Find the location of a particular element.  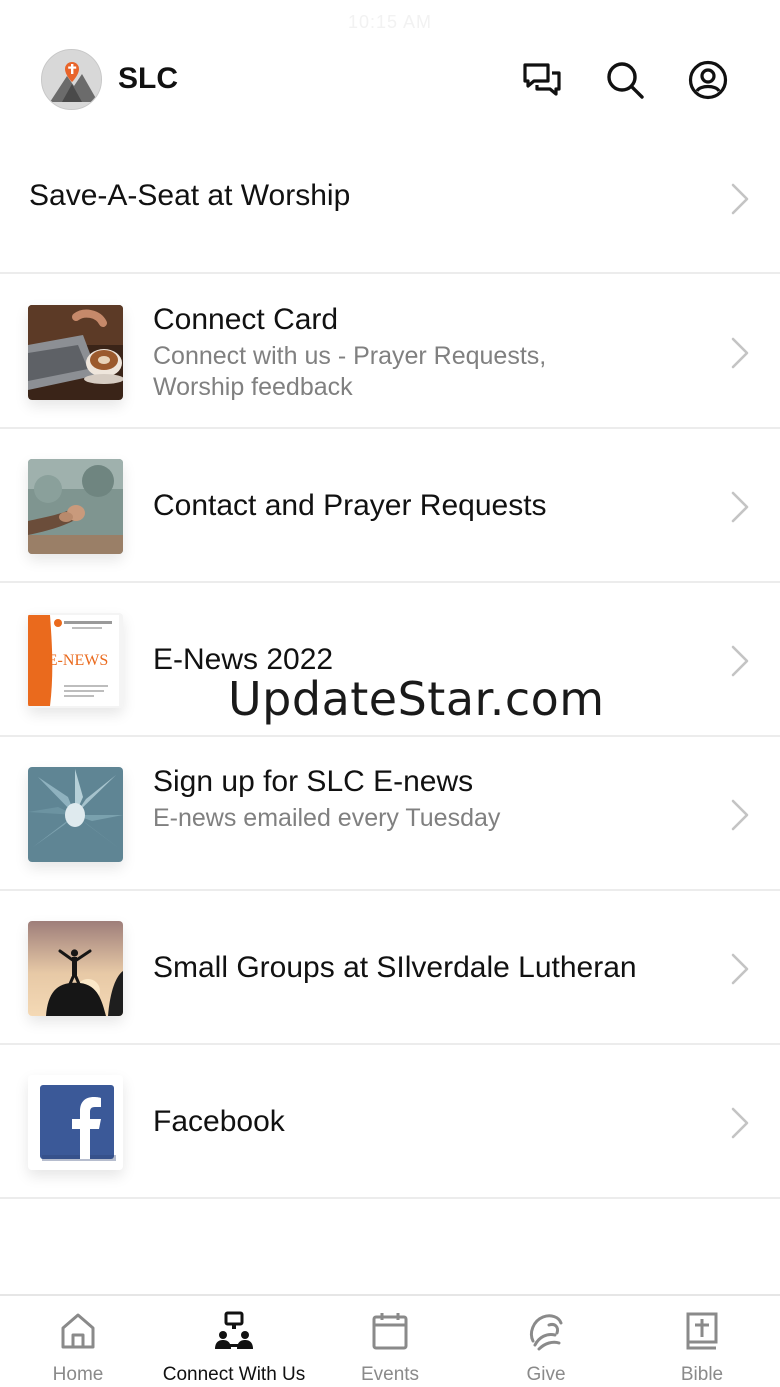

tab-label: Give is located at coordinates (546, 1374).